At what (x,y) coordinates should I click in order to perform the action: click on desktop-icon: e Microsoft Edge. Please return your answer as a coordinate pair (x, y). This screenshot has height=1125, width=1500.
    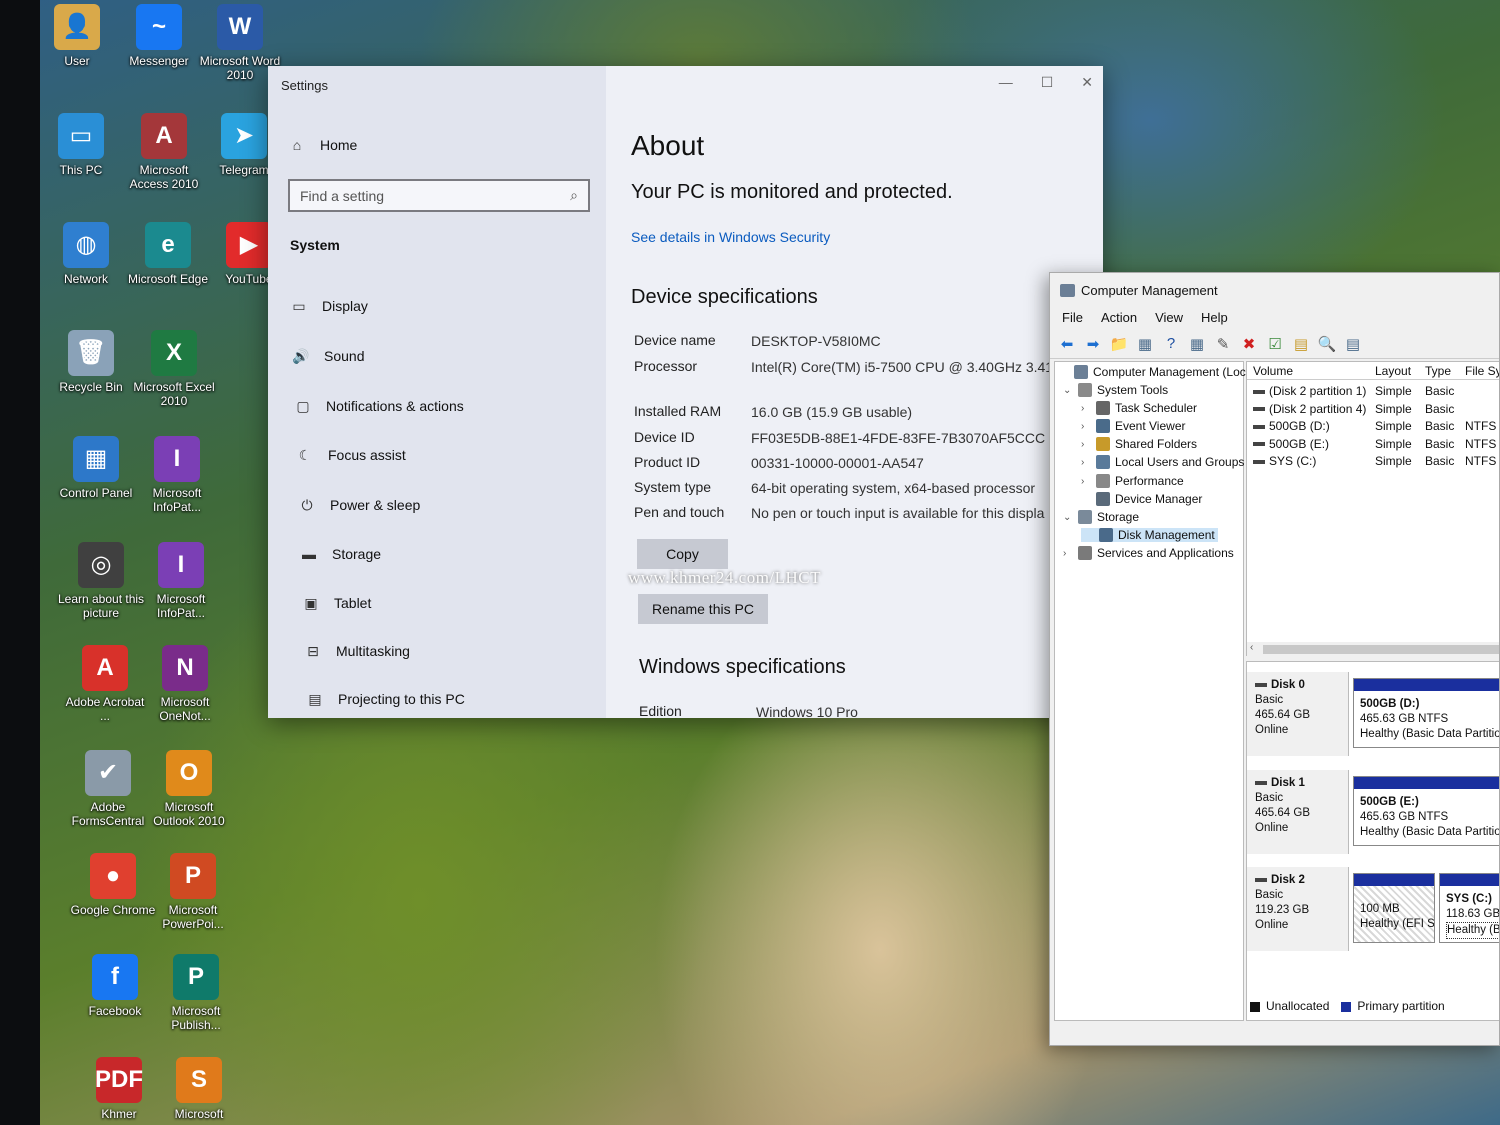
    Looking at the image, I should click on (168, 254).